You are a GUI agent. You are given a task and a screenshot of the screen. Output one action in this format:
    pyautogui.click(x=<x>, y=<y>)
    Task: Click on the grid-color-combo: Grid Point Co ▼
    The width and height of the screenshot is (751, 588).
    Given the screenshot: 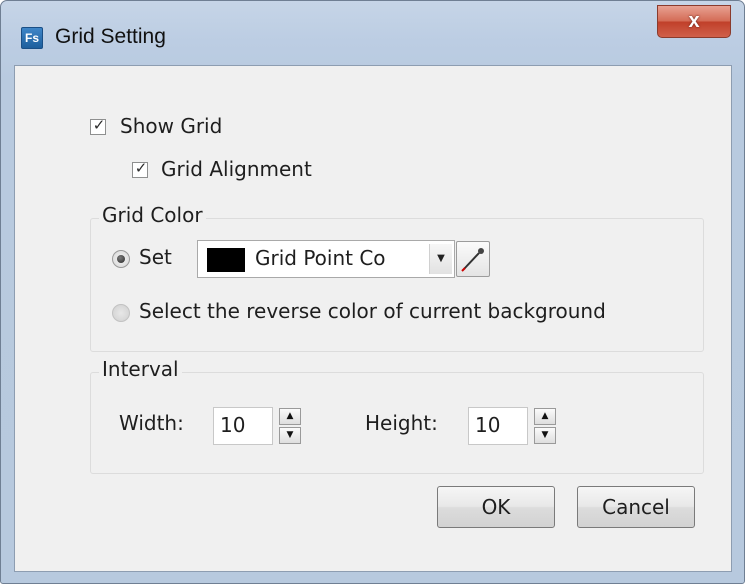 What is the action you would take?
    pyautogui.click(x=326, y=259)
    